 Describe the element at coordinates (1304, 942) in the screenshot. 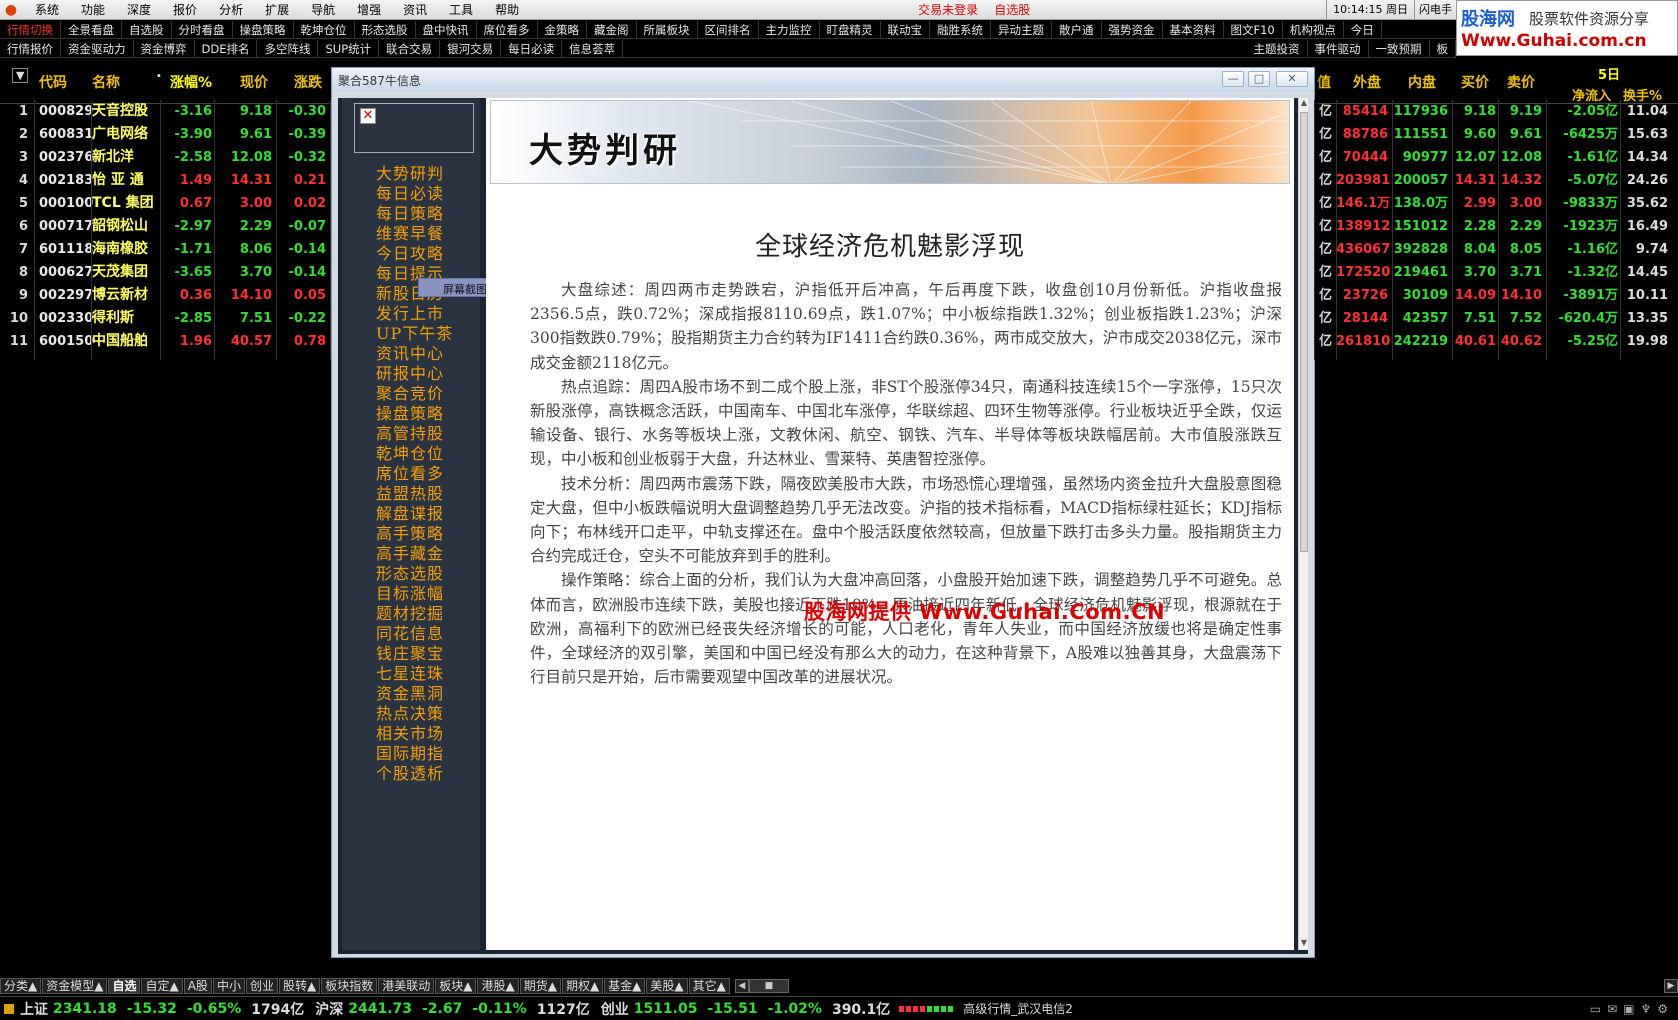

I see `scroll-down-icon: ▼` at that location.